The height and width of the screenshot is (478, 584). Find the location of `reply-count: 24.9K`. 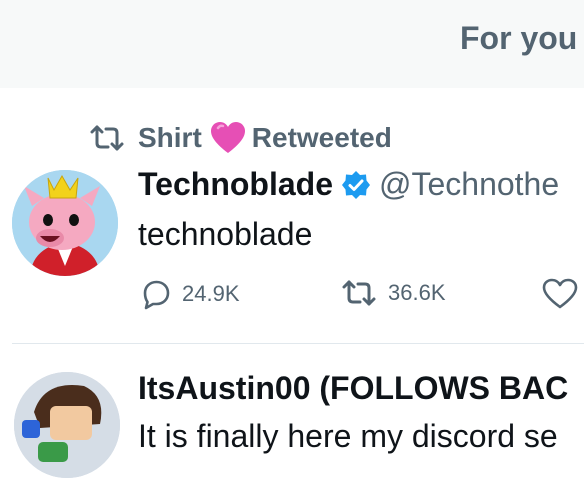

reply-count: 24.9K is located at coordinates (211, 293).